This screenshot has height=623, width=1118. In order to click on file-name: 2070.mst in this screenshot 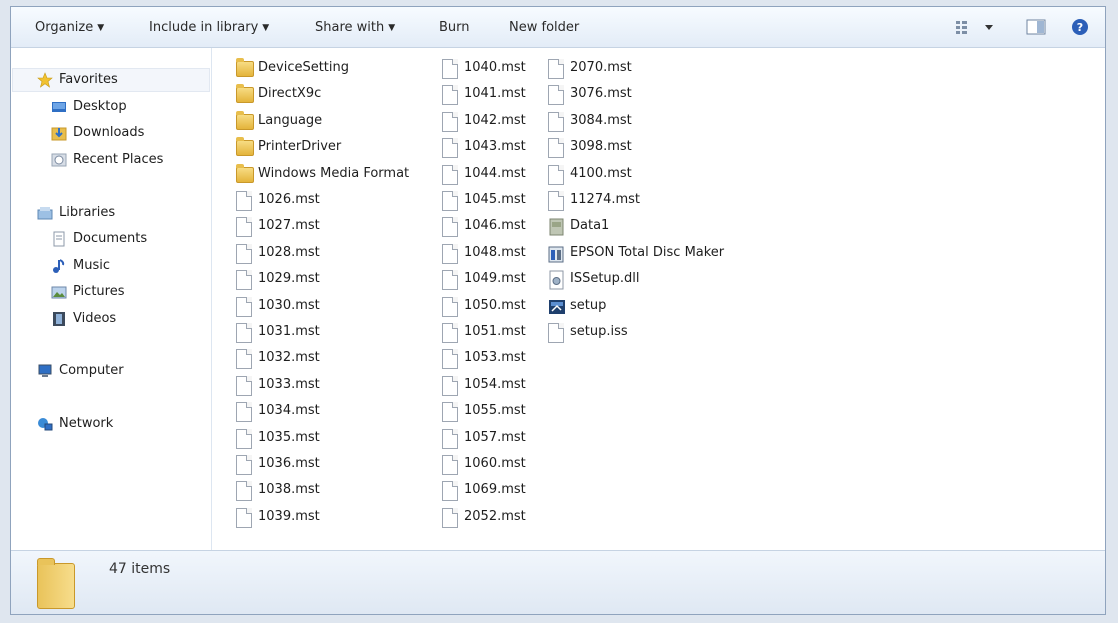, I will do `click(601, 67)`.